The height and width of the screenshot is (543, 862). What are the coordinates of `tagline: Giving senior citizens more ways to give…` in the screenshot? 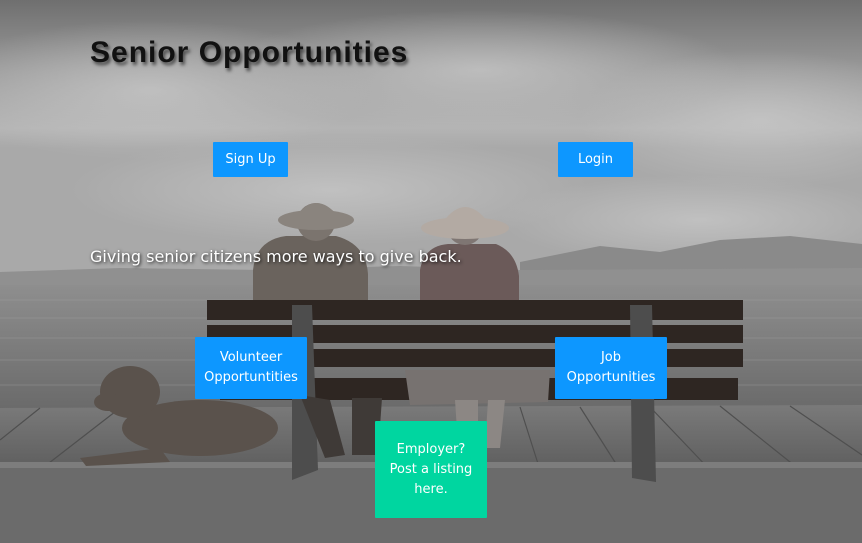 It's located at (276, 256).